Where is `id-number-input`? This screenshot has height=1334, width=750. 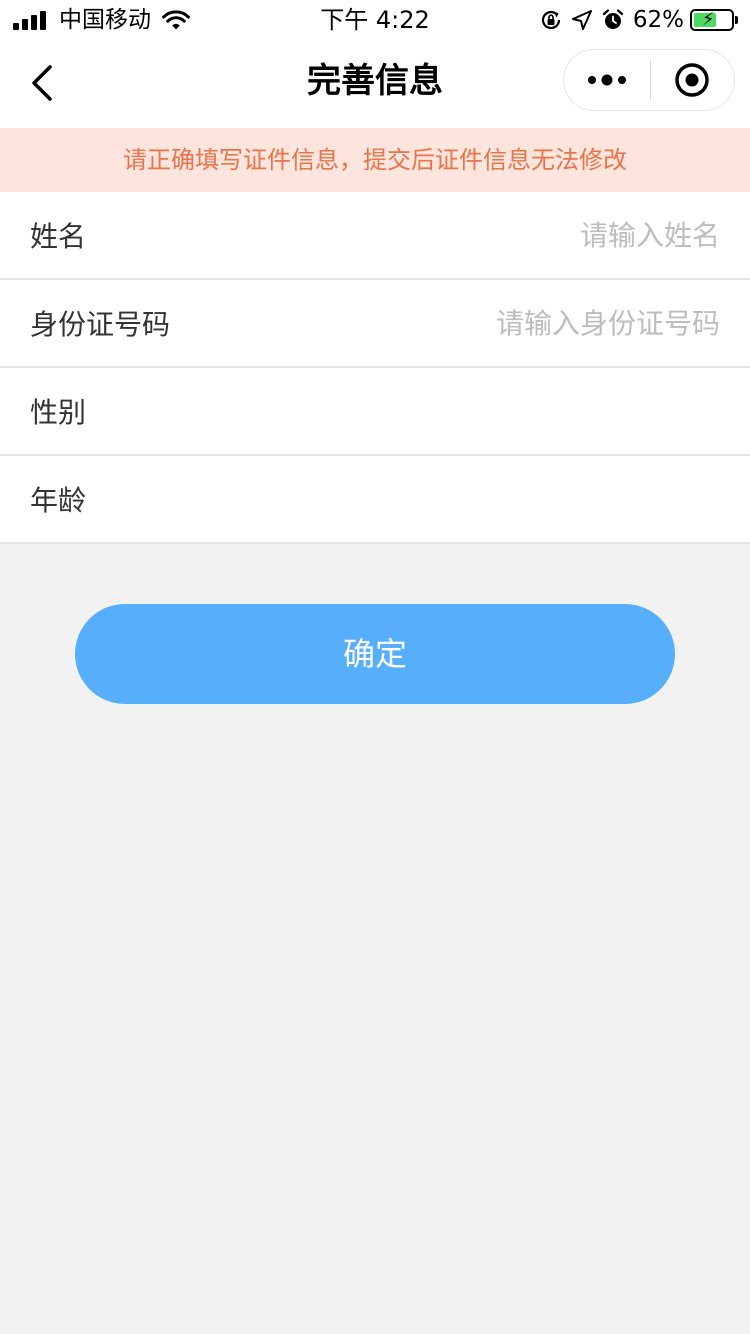 id-number-input is located at coordinates (455, 323).